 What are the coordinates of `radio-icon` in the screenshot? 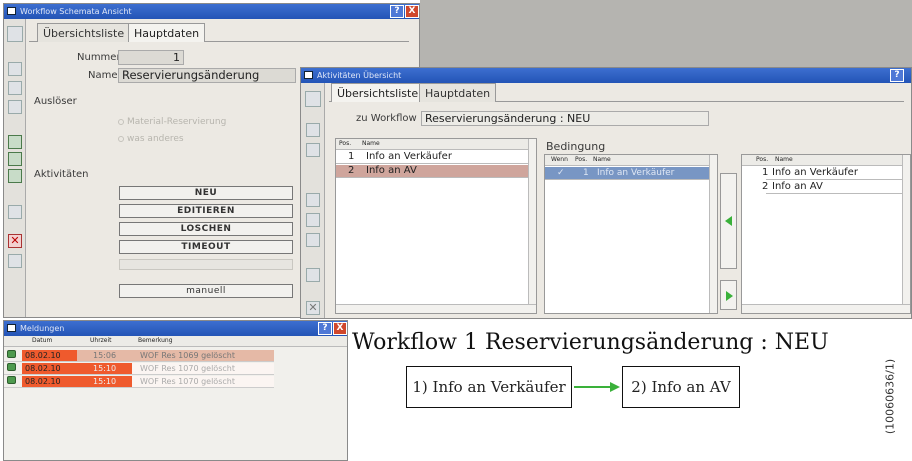 It's located at (121, 138).